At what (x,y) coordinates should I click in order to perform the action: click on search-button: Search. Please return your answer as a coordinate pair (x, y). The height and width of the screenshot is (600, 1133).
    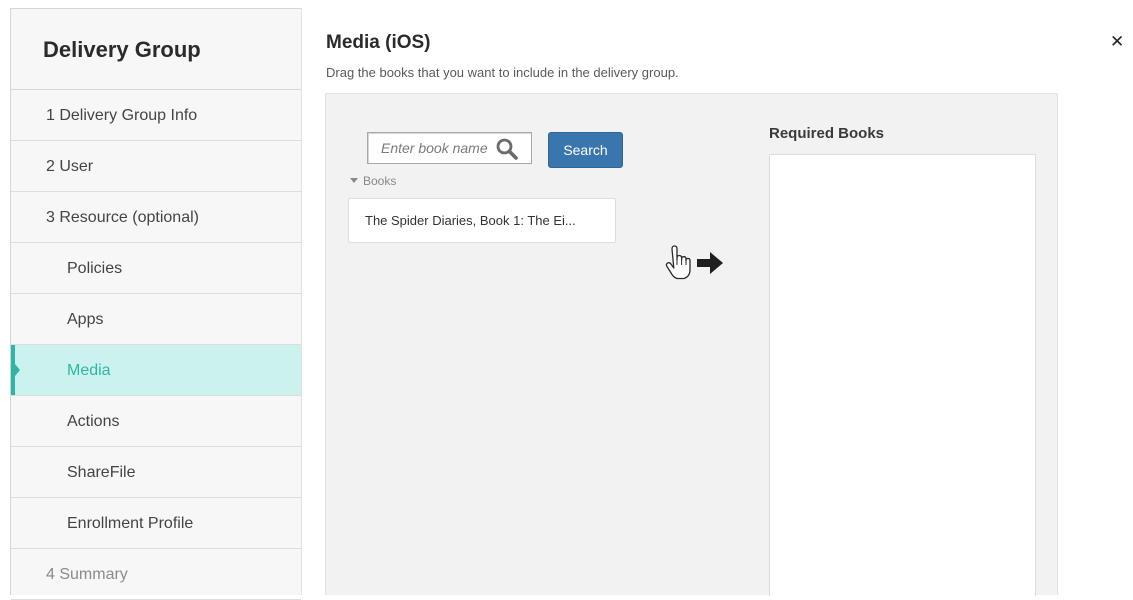
    Looking at the image, I should click on (585, 150).